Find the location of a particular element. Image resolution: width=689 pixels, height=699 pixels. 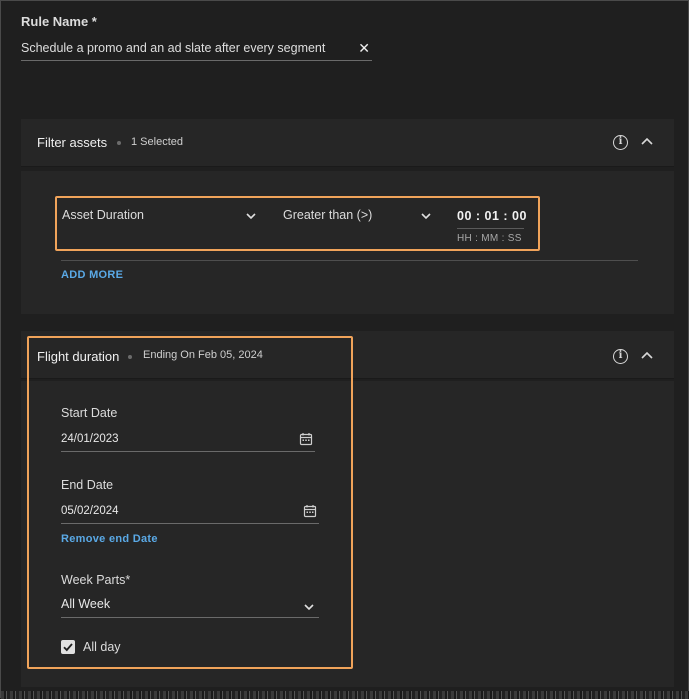

all-day-checkbox is located at coordinates (68, 647).